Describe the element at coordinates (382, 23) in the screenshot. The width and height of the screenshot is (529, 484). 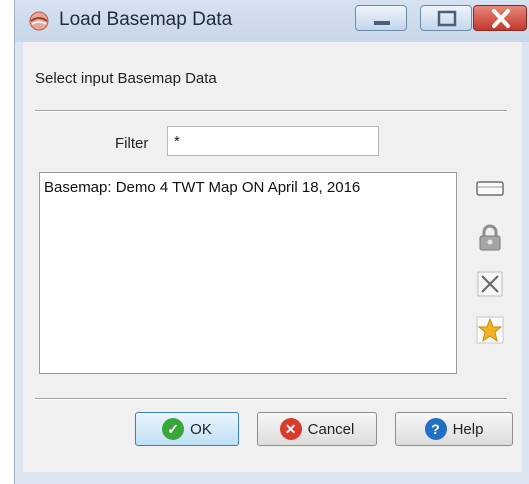
I see `minimize-icon` at that location.